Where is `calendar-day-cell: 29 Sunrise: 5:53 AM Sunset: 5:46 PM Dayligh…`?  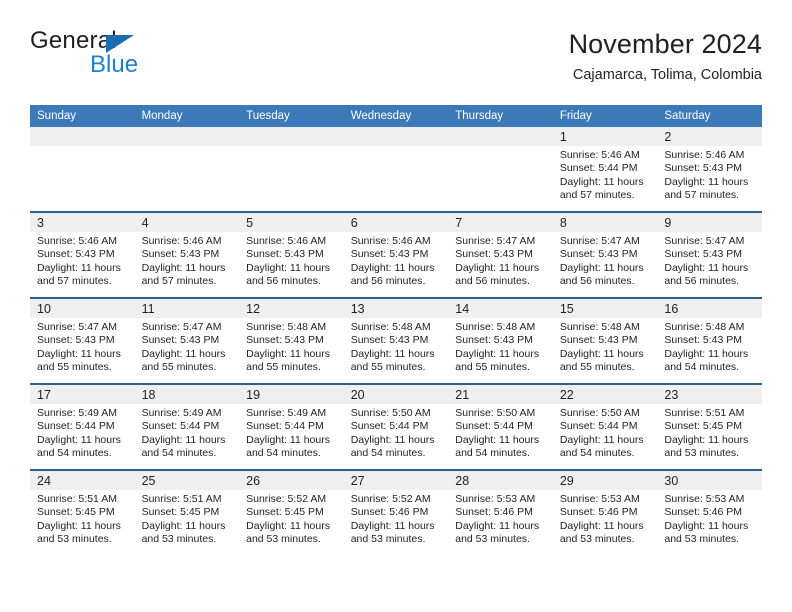 calendar-day-cell: 29 Sunrise: 5:53 AM Sunset: 5:46 PM Dayligh… is located at coordinates (605, 512).